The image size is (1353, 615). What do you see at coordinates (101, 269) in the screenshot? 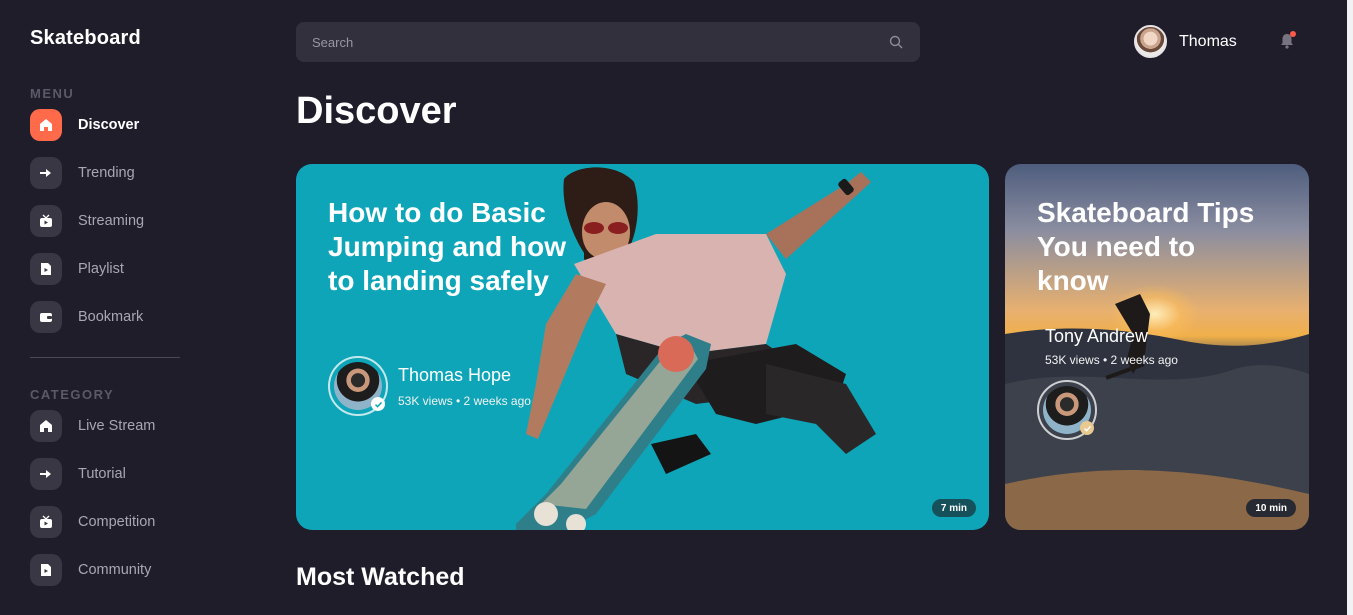
I see `sidebar-item-label: Playlist` at bounding box center [101, 269].